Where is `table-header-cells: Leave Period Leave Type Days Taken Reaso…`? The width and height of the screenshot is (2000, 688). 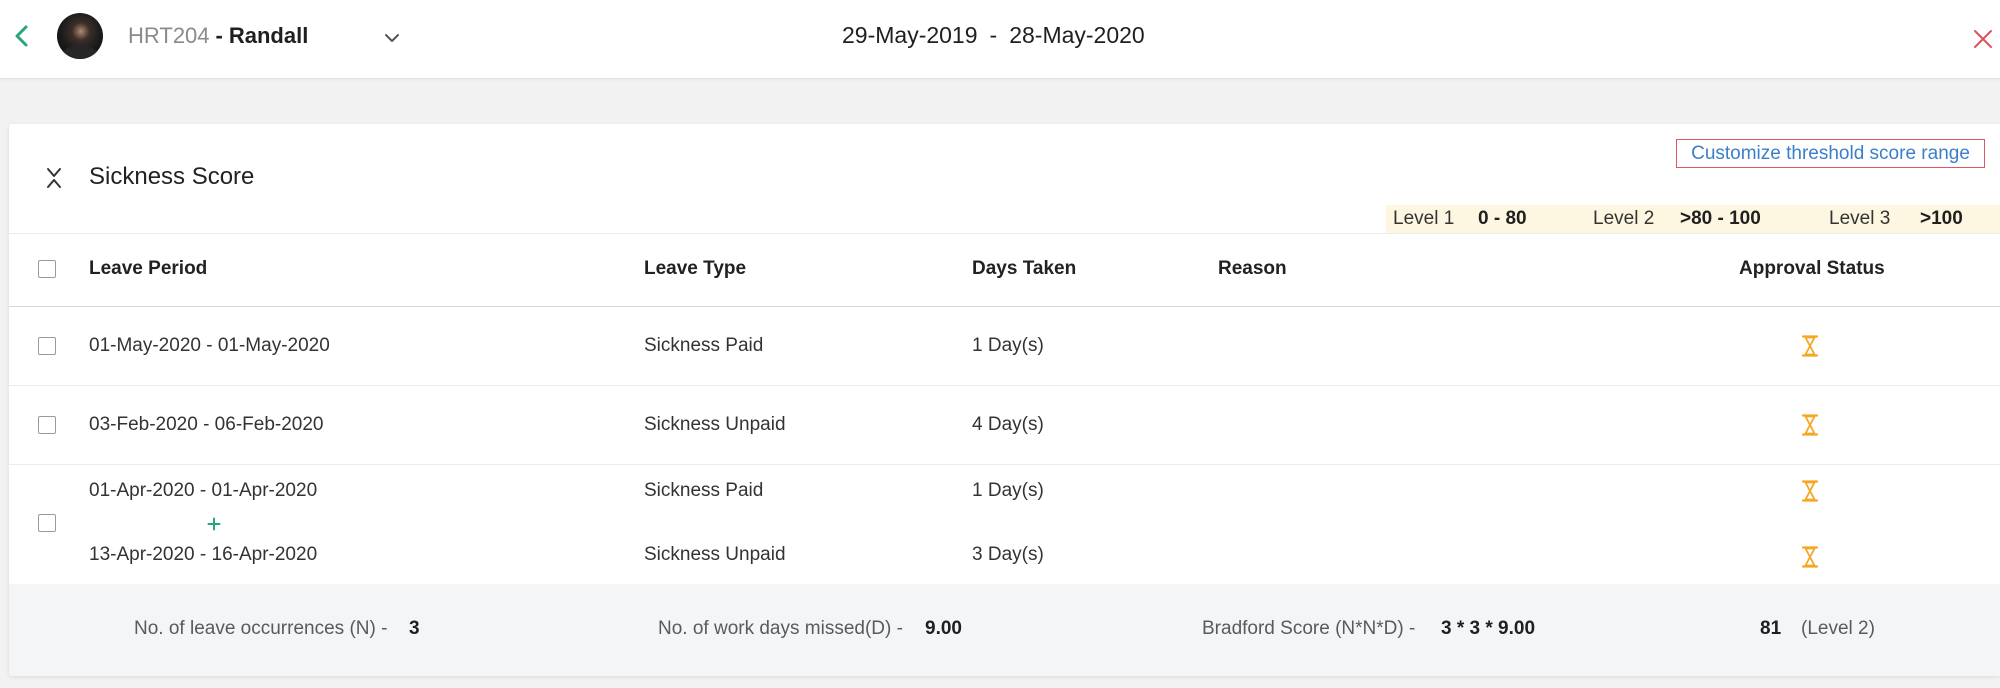 table-header-cells: Leave Period Leave Type Days Taken Reaso… is located at coordinates (1004, 269).